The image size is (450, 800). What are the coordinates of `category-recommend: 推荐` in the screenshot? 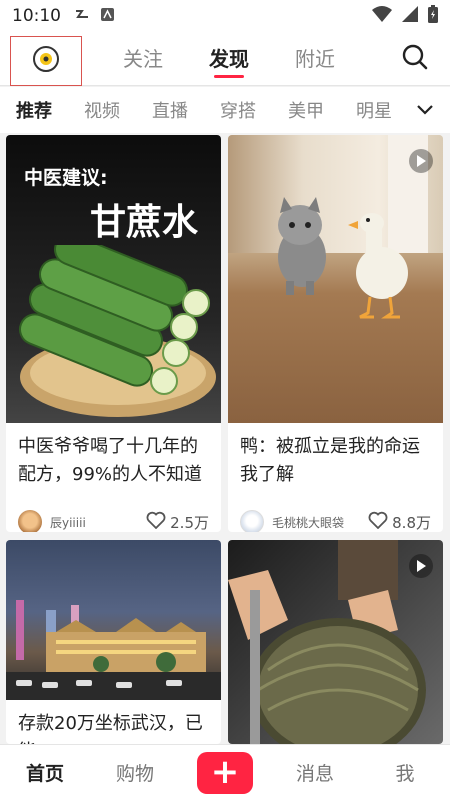 It's located at (34, 110).